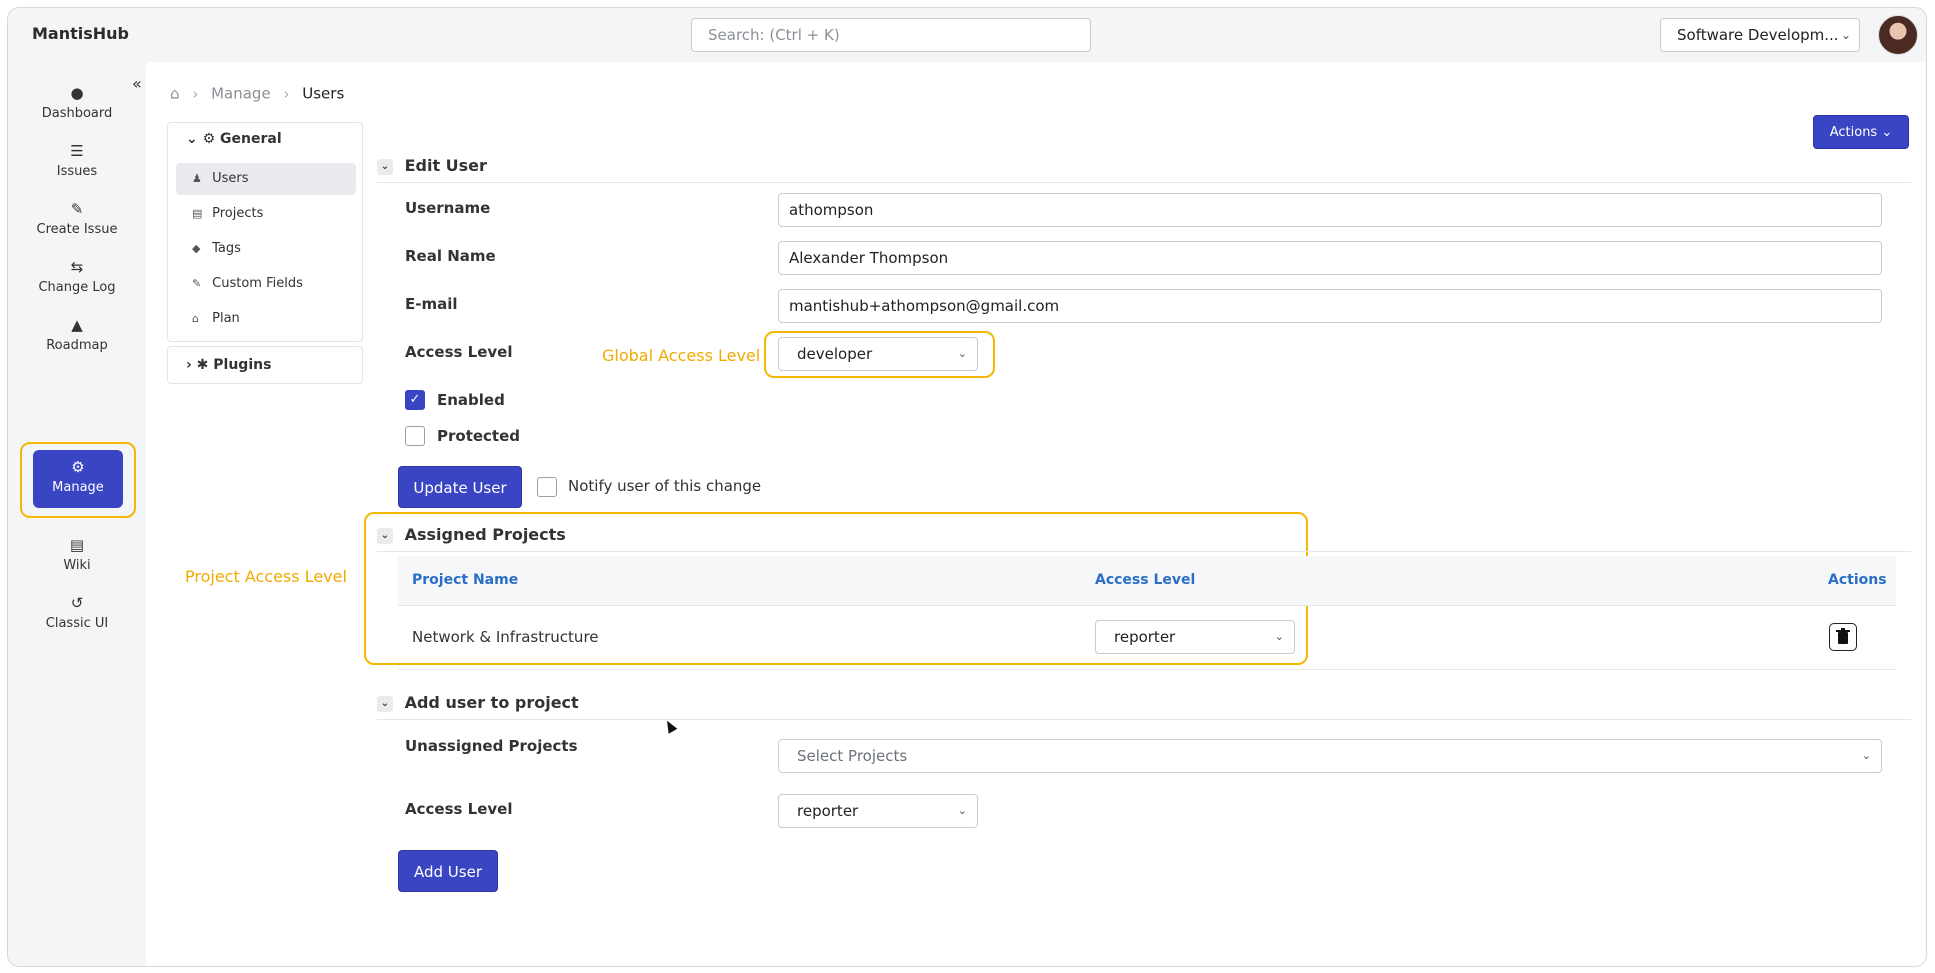 This screenshot has height=973, width=1935. I want to click on sidebar-item-create-issue: ✎ Create Issue, so click(77, 221).